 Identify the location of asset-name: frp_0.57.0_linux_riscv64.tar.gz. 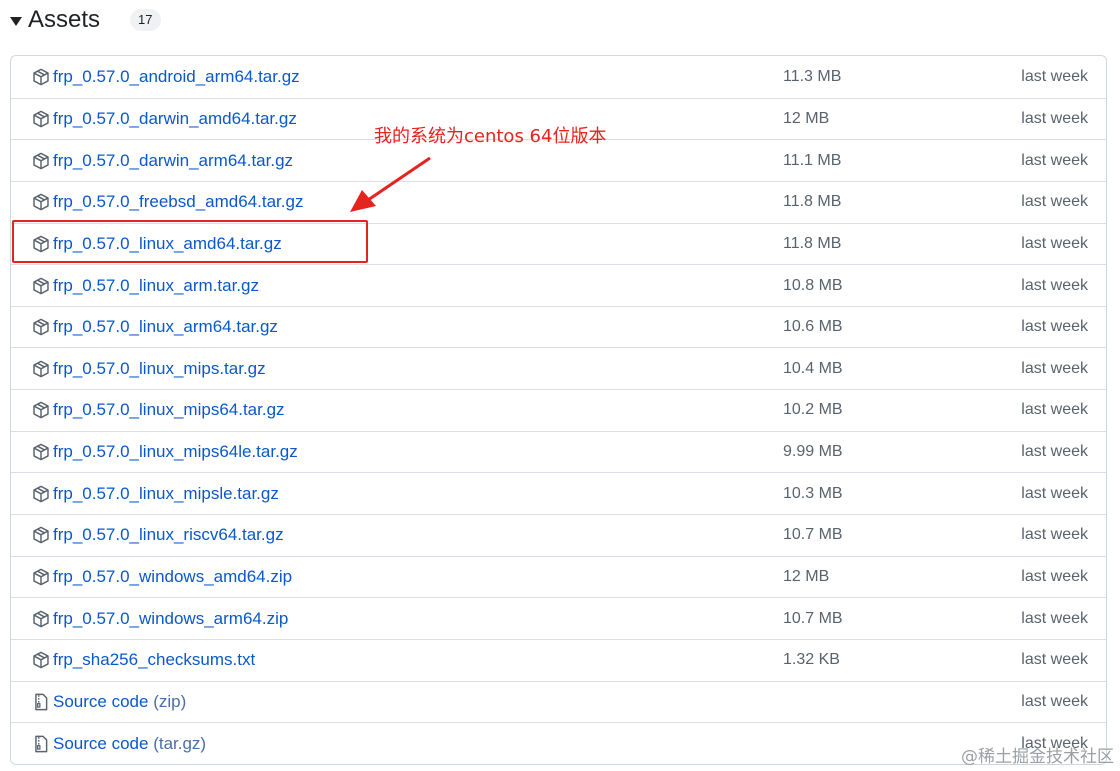
(168, 535).